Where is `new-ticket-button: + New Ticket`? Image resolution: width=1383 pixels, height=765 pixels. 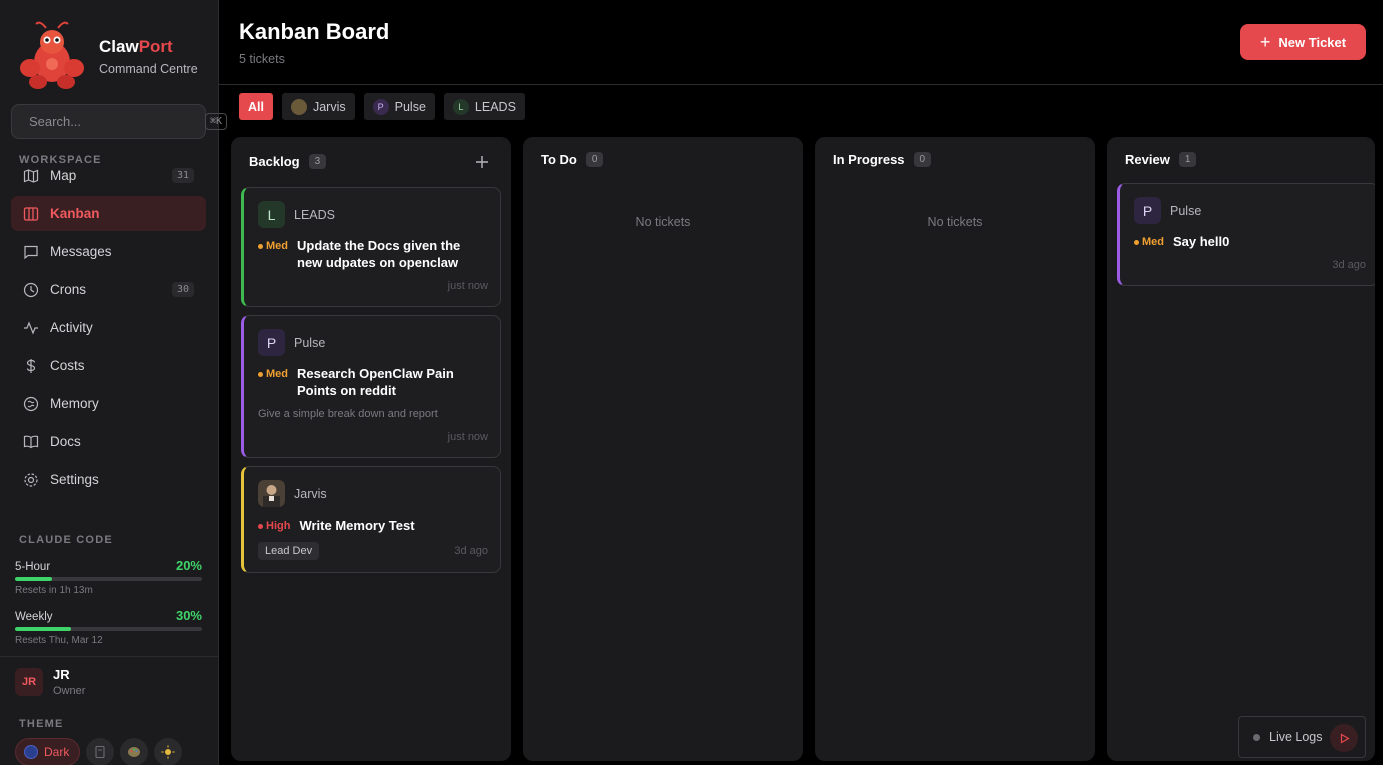 new-ticket-button: + New Ticket is located at coordinates (1303, 42).